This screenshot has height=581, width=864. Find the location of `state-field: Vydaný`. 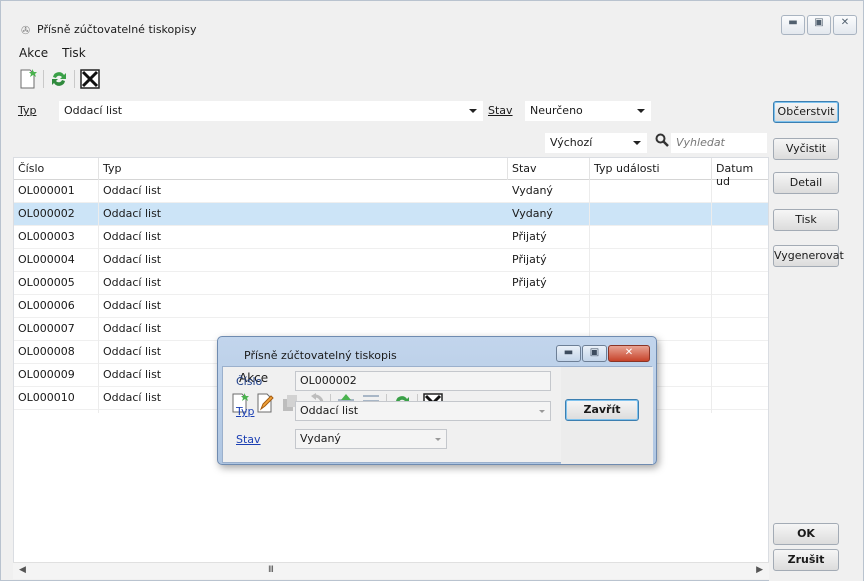

state-field: Vydaný is located at coordinates (371, 439).